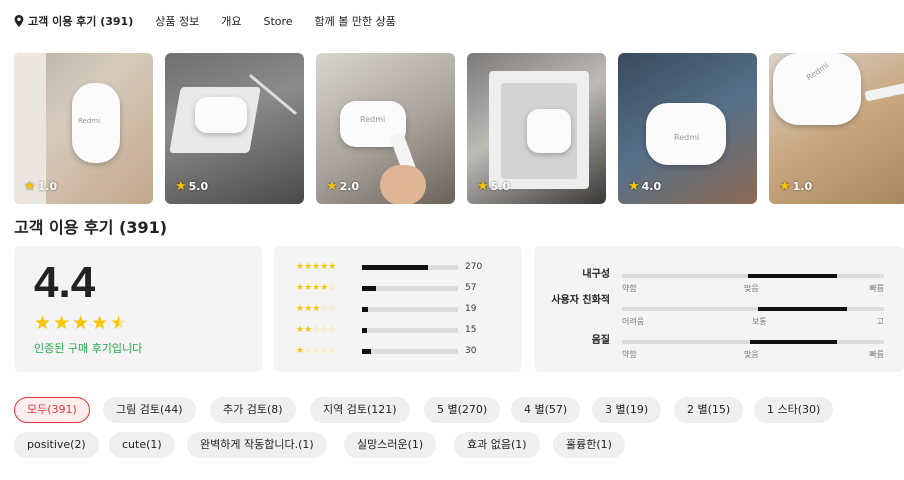 The height and width of the screenshot is (480, 904). I want to click on average-rating-card: 4.4 ★ ★ ★ ★ ★ ★ 인증된 구매 후기입니다, so click(138, 309).